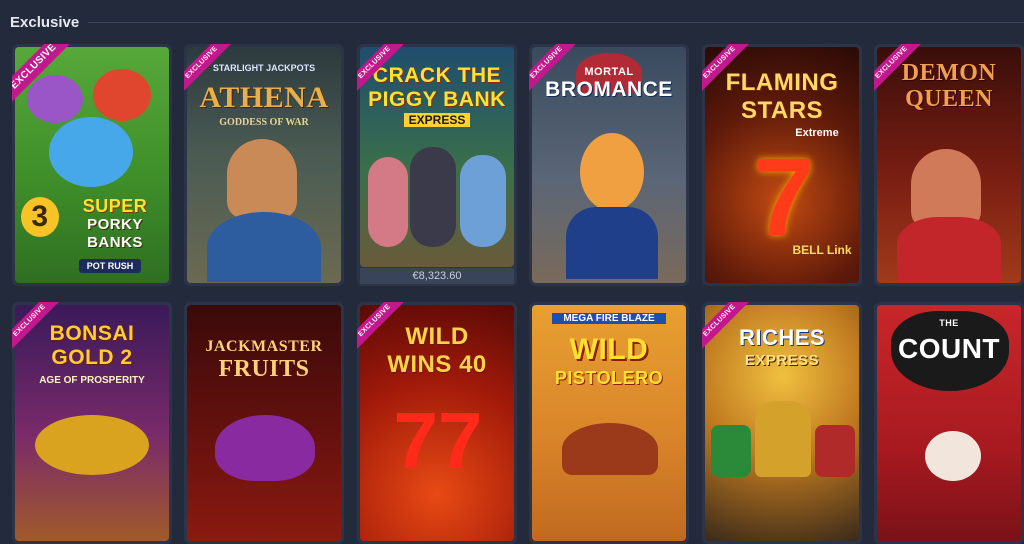 The width and height of the screenshot is (1024, 544). Describe the element at coordinates (609, 378) in the screenshot. I see `game-title-line: PISTOLERO` at that location.